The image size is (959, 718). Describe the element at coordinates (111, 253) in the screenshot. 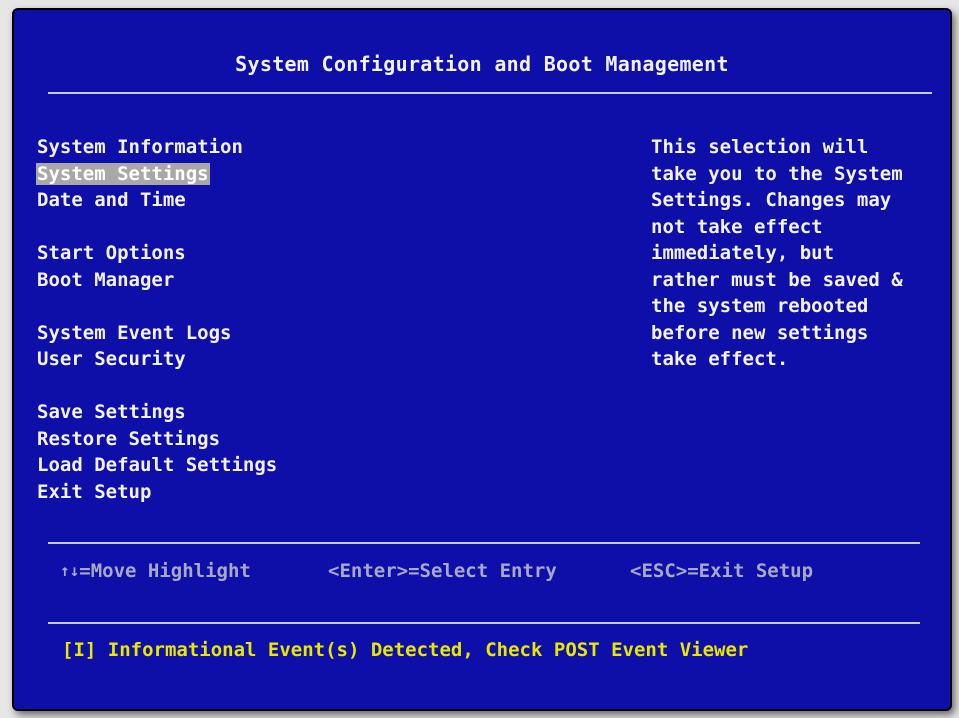

I see `menu-item-label: Start Options` at that location.